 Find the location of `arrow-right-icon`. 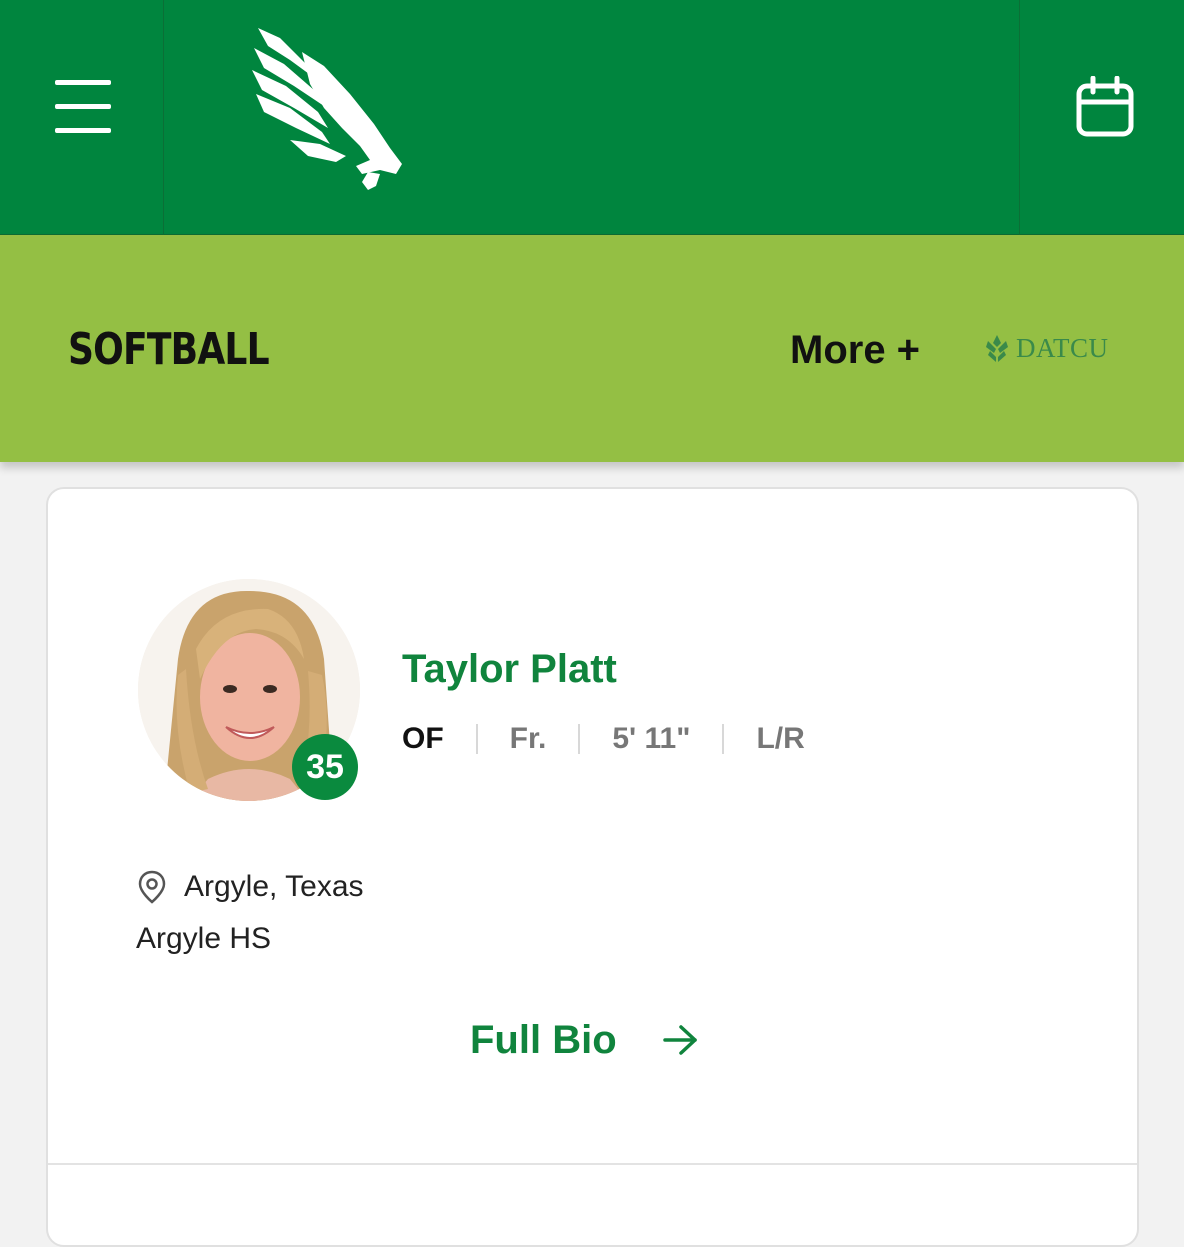

arrow-right-icon is located at coordinates (679, 1040).